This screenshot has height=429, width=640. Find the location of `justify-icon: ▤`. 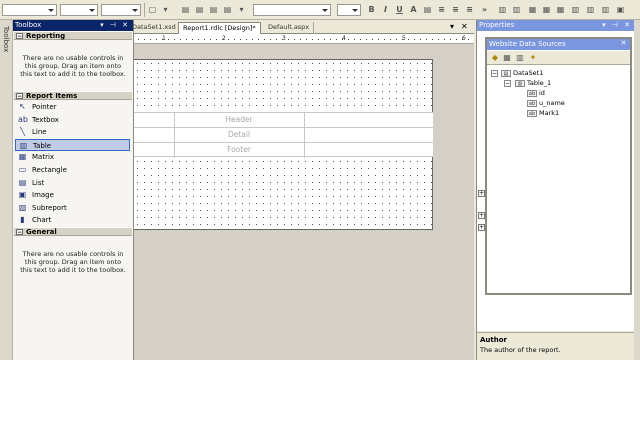

justify-icon: ▤ is located at coordinates (227, 9).